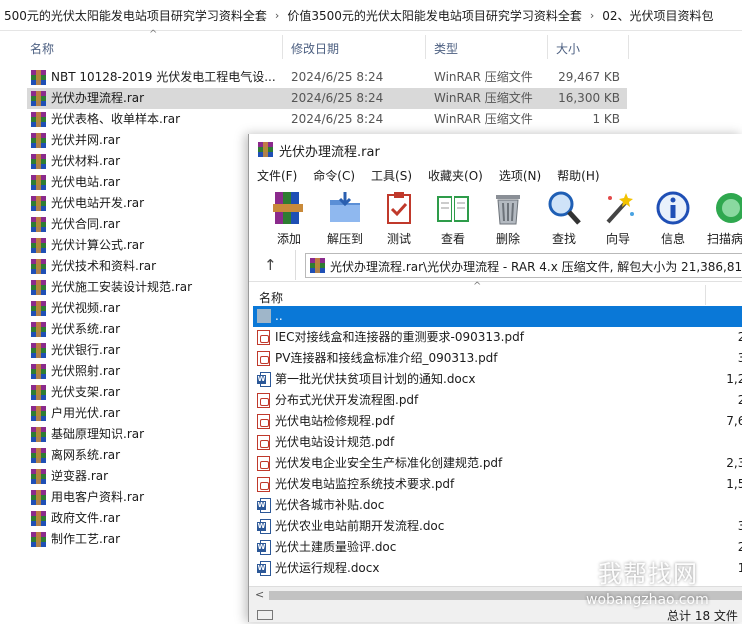 The image size is (742, 624). Describe the element at coordinates (657, 15) in the screenshot. I see `breadcrumb-item: 02、光伏项目资料包` at that location.